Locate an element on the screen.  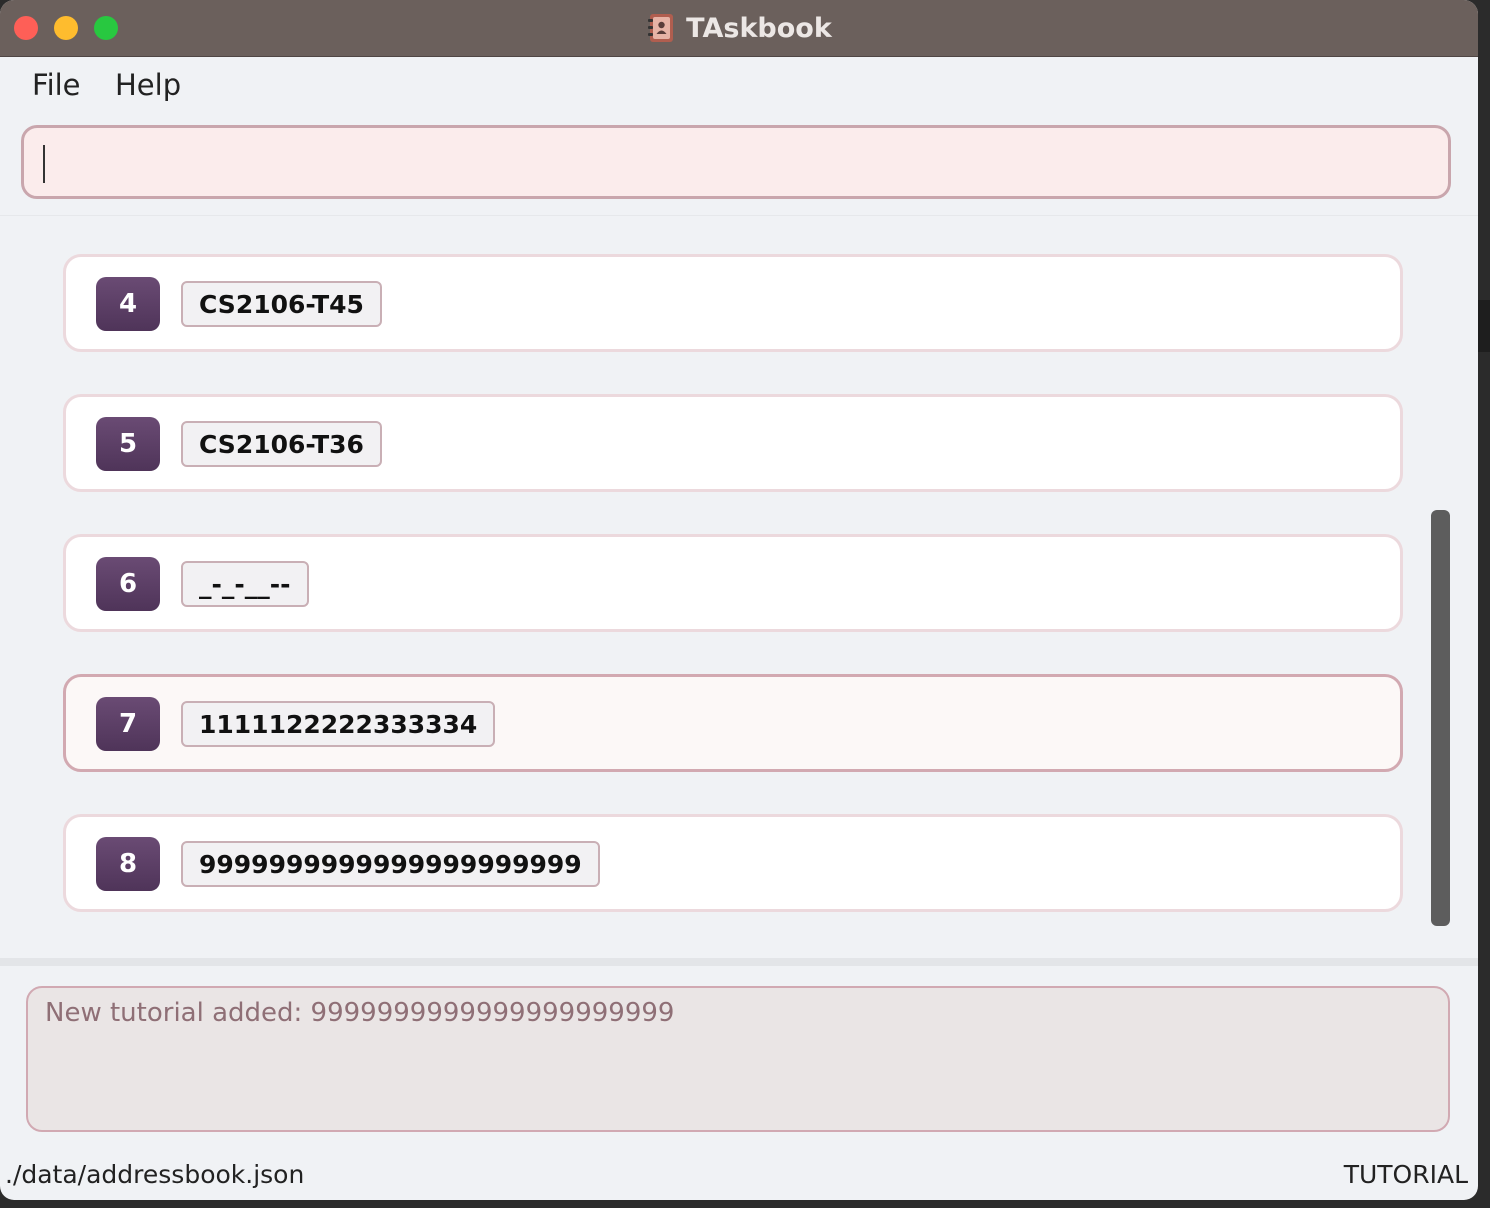
menu-help: Help is located at coordinates (148, 85).